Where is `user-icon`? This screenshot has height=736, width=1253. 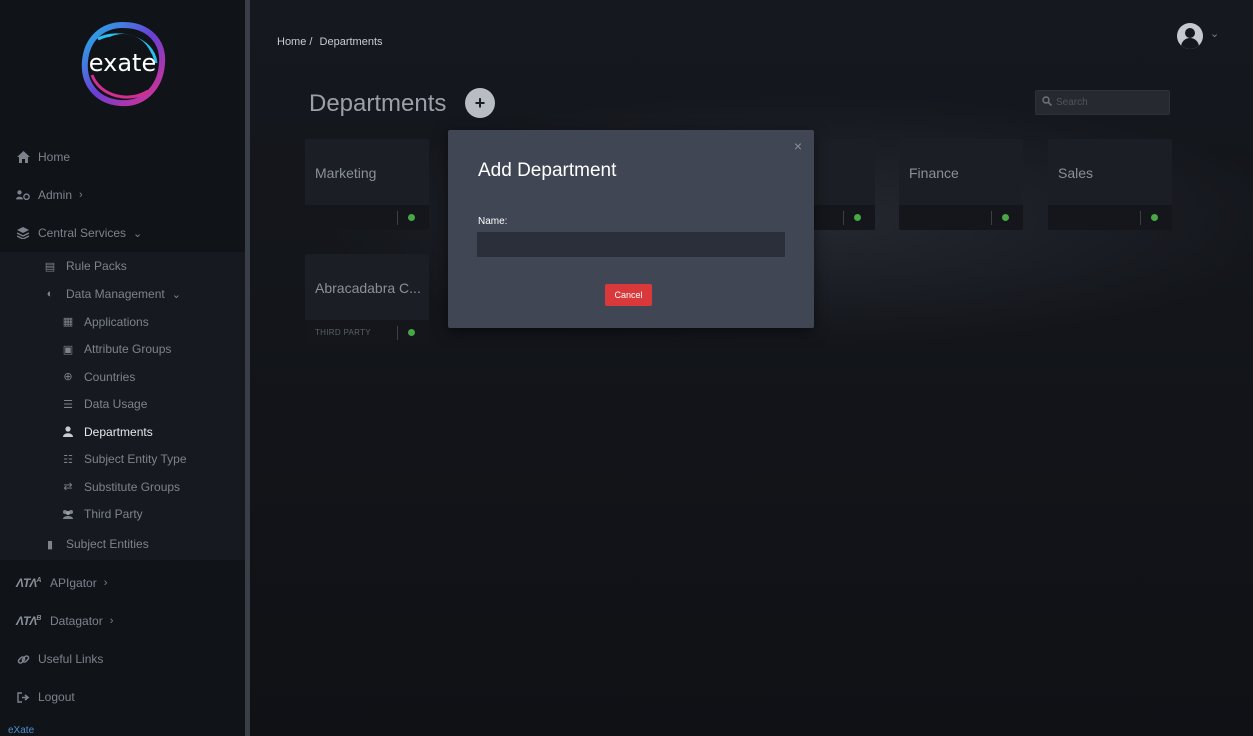
user-icon is located at coordinates (68, 432).